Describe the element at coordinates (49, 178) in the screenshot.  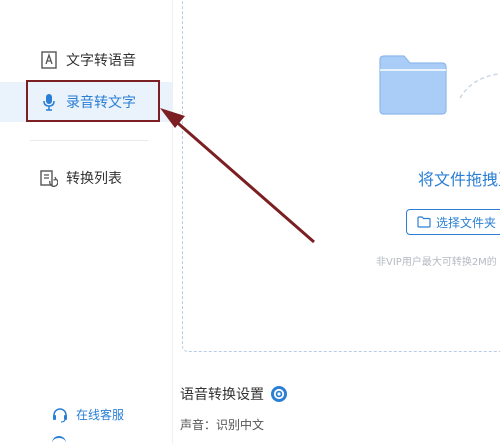
I see `convert-list-icon` at that location.